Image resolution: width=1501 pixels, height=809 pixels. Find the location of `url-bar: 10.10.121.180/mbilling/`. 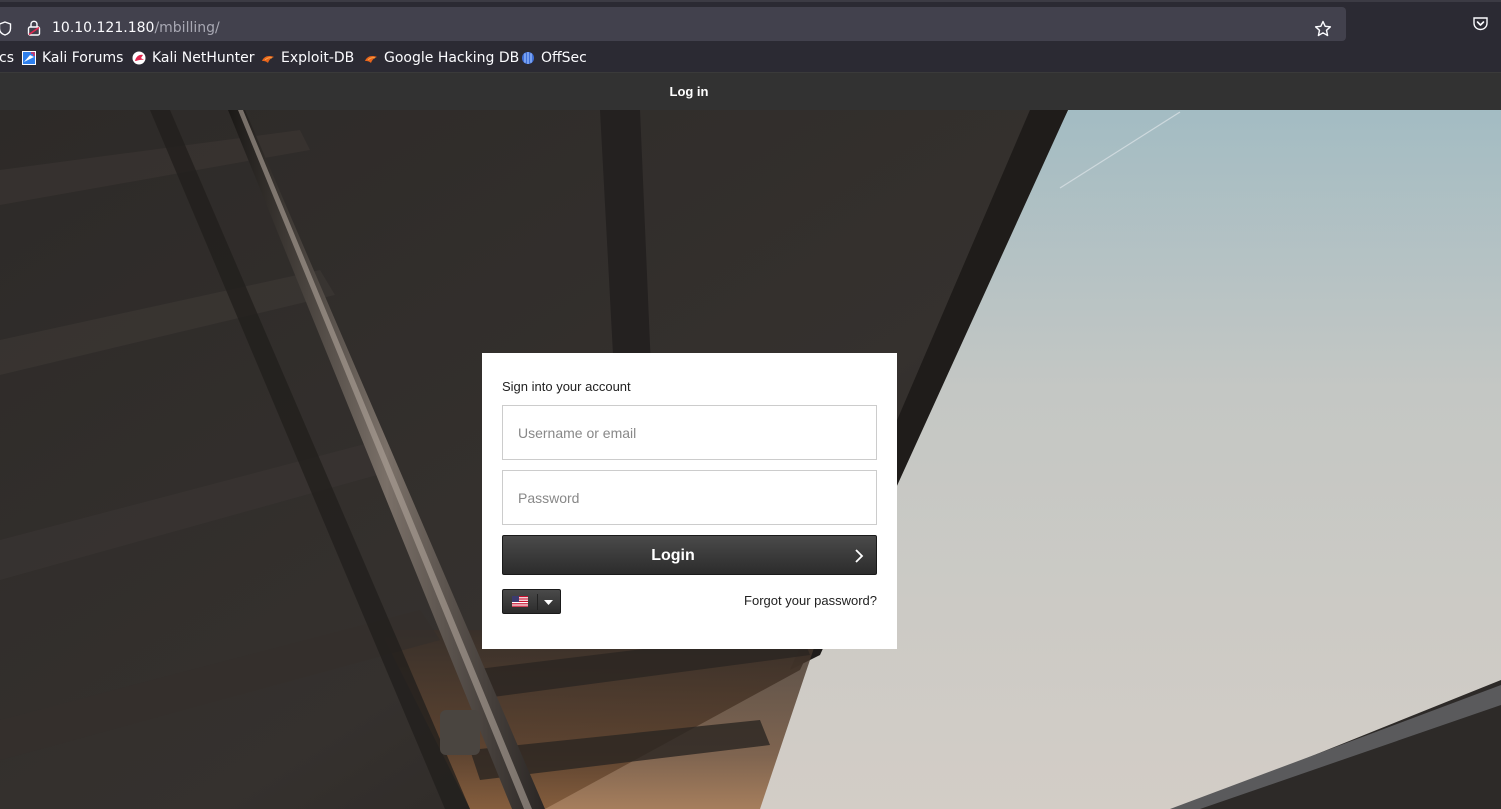

url-bar: 10.10.121.180/mbilling/ is located at coordinates (673, 24).